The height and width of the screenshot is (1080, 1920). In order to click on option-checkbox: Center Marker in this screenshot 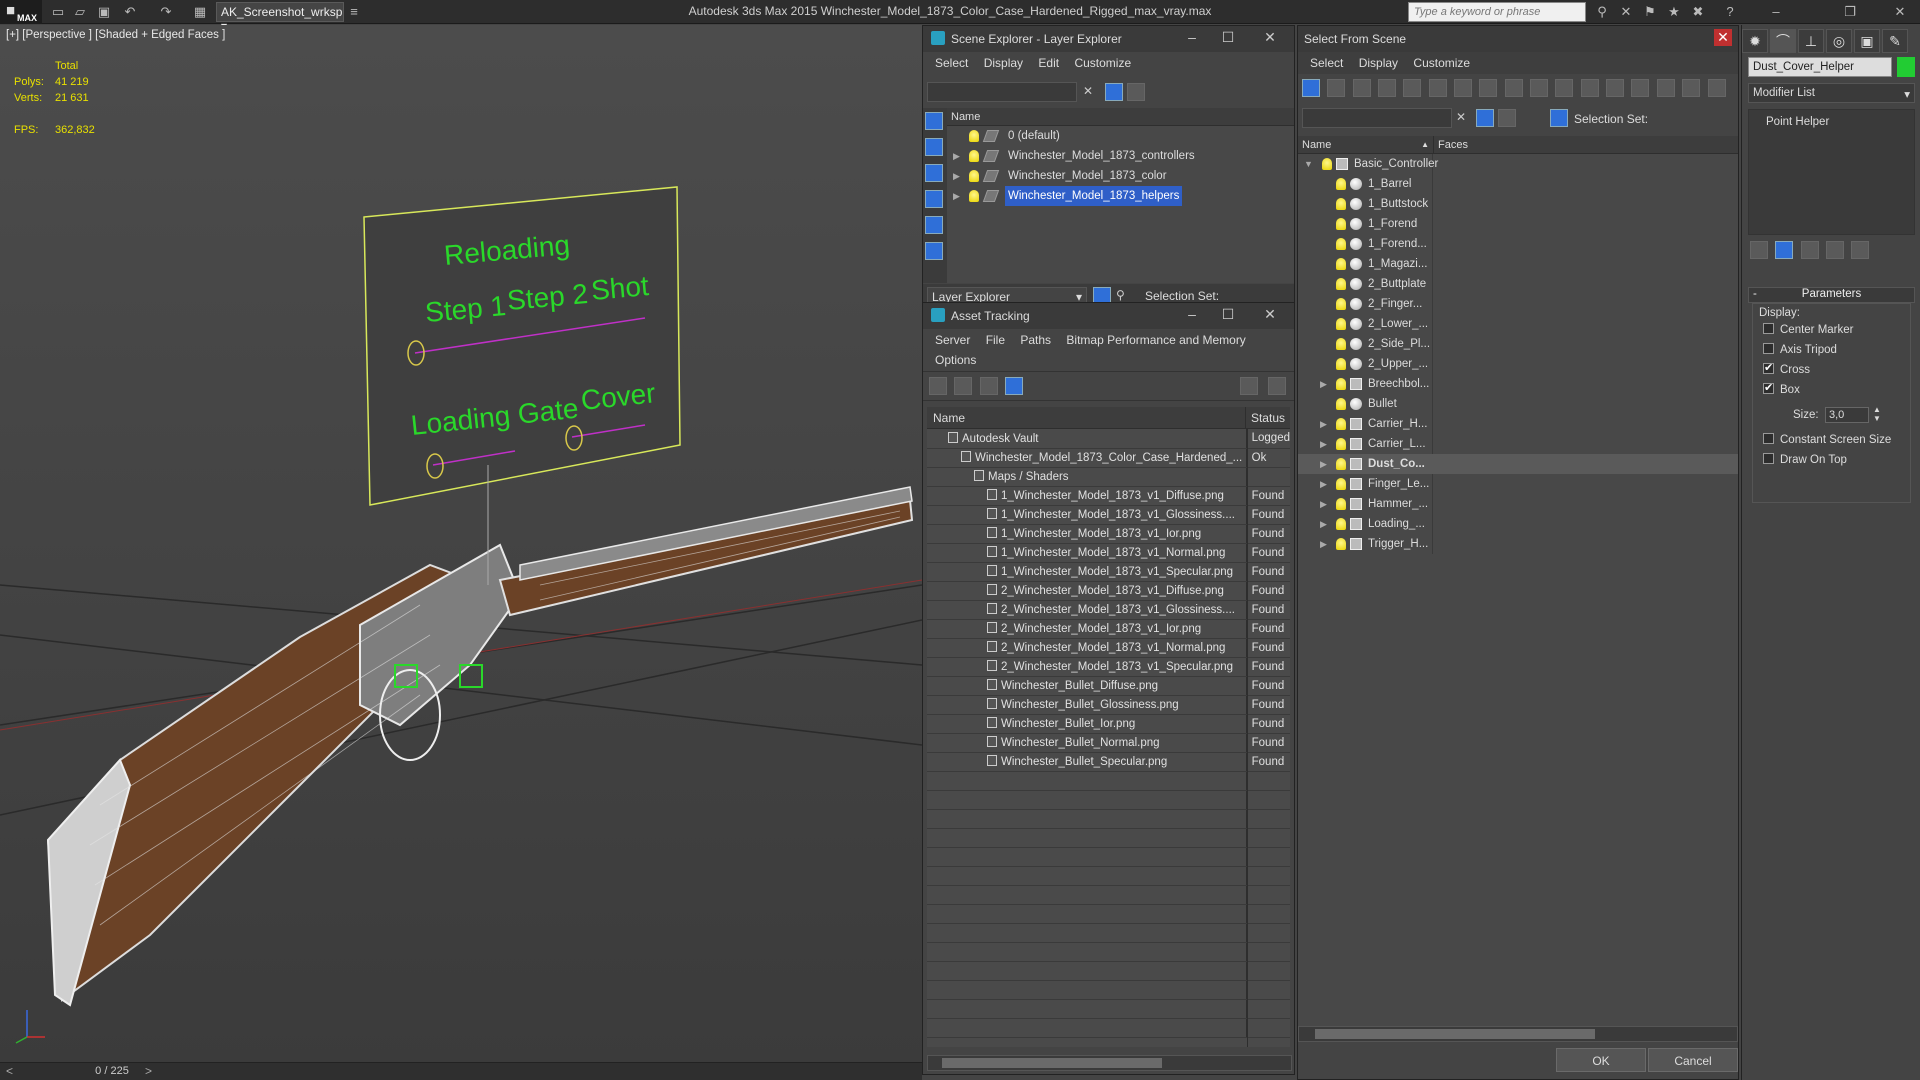, I will do `click(1836, 333)`.